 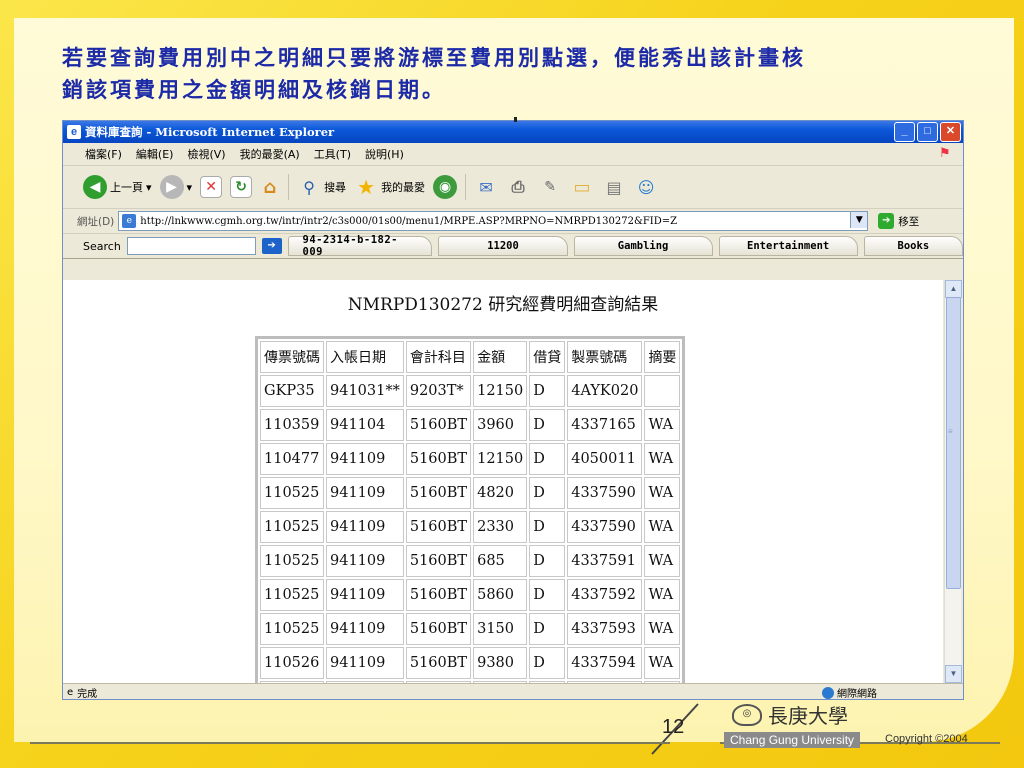 What do you see at coordinates (950, 132) in the screenshot?
I see `close-button: ✕` at bounding box center [950, 132].